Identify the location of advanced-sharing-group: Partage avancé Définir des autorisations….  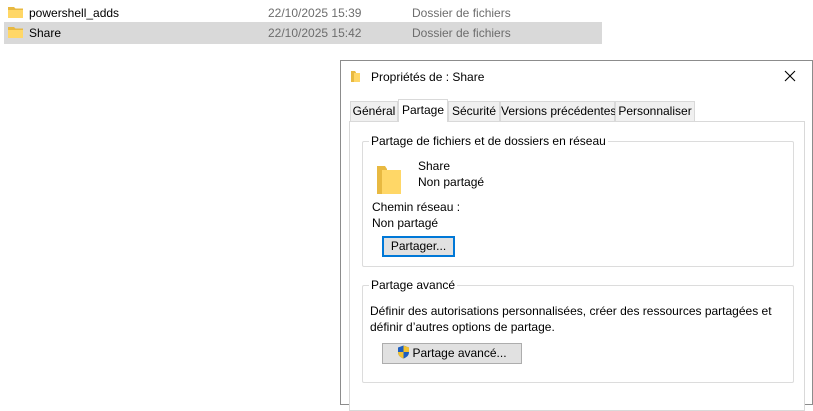
(578, 330).